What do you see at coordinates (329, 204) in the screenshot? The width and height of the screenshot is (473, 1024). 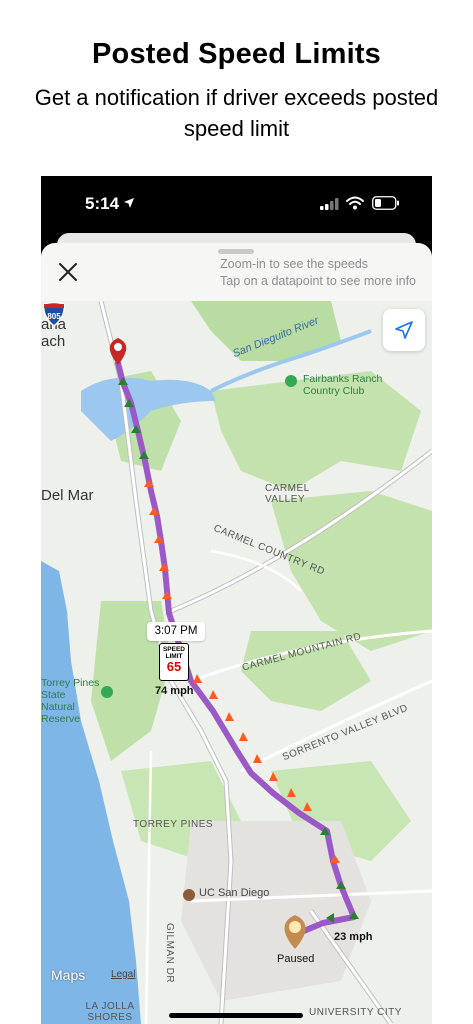 I see `cellular-signal-icon` at bounding box center [329, 204].